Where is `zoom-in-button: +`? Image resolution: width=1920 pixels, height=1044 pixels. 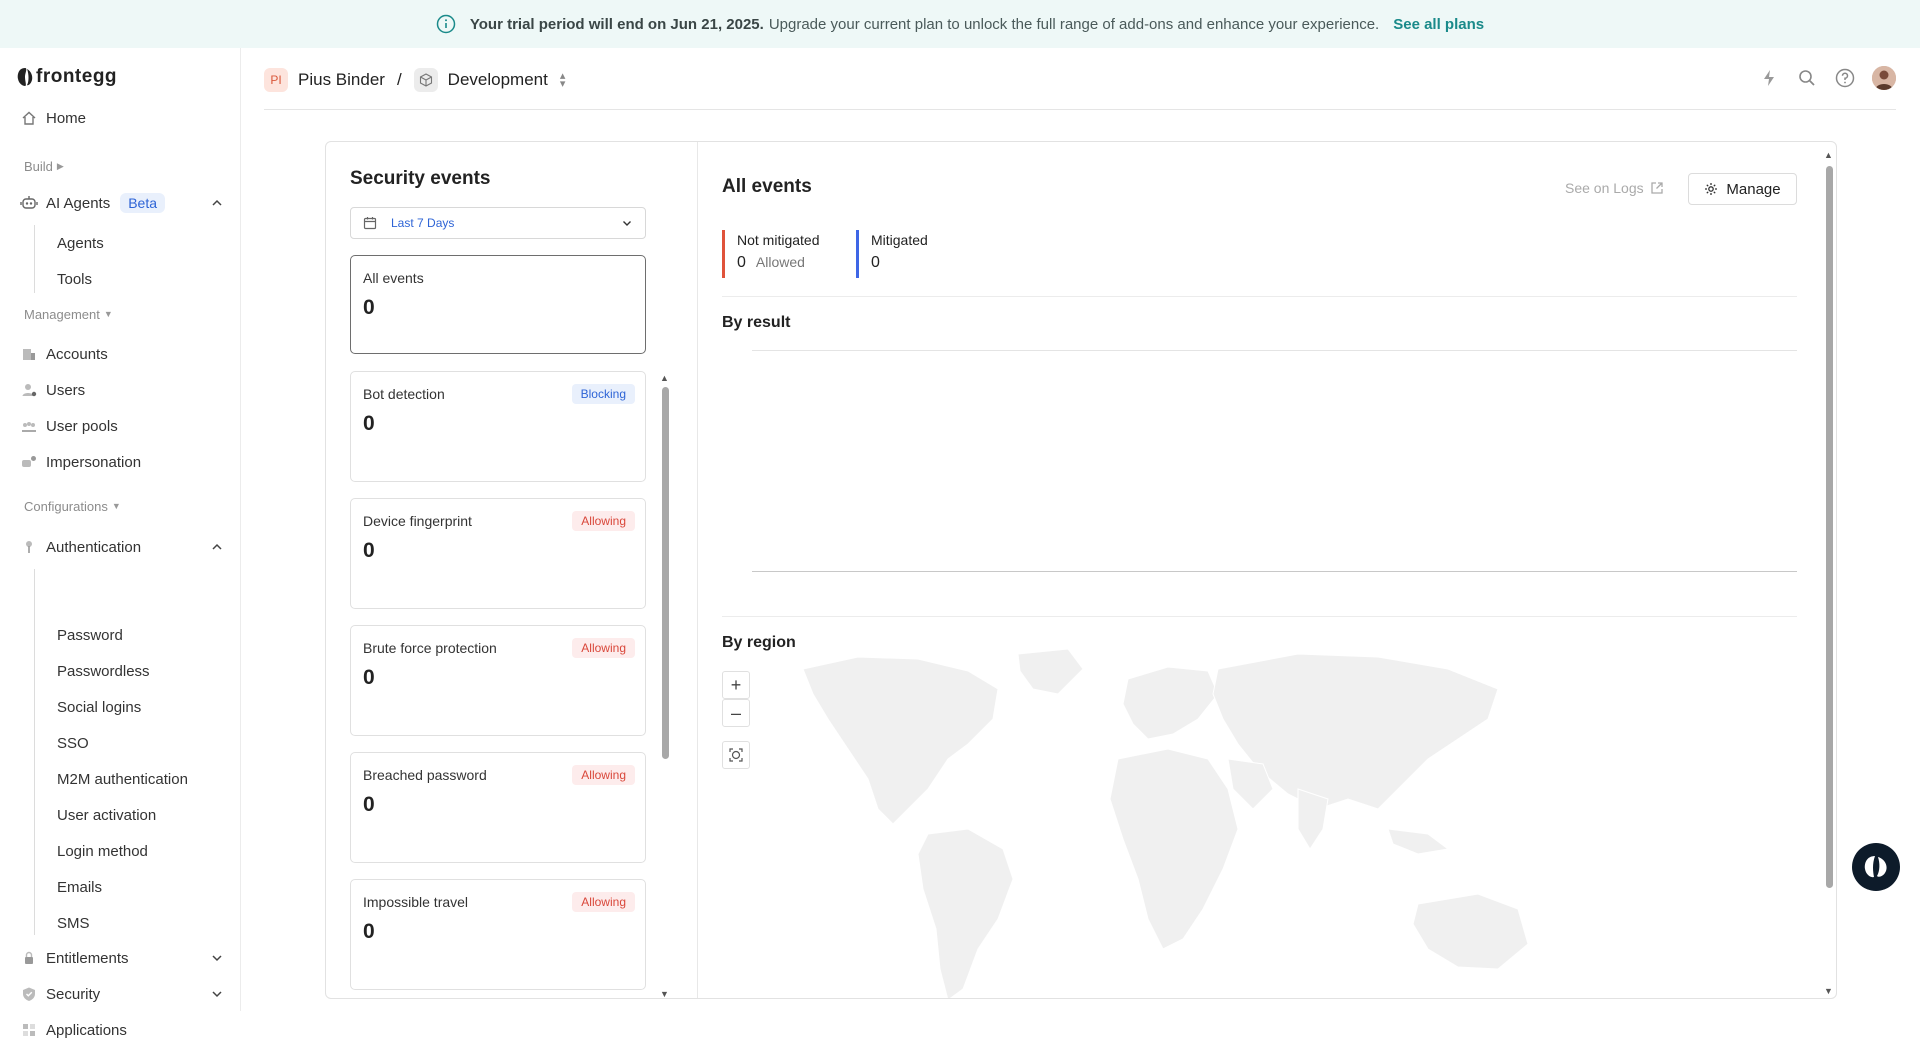
zoom-in-button: + is located at coordinates (736, 685).